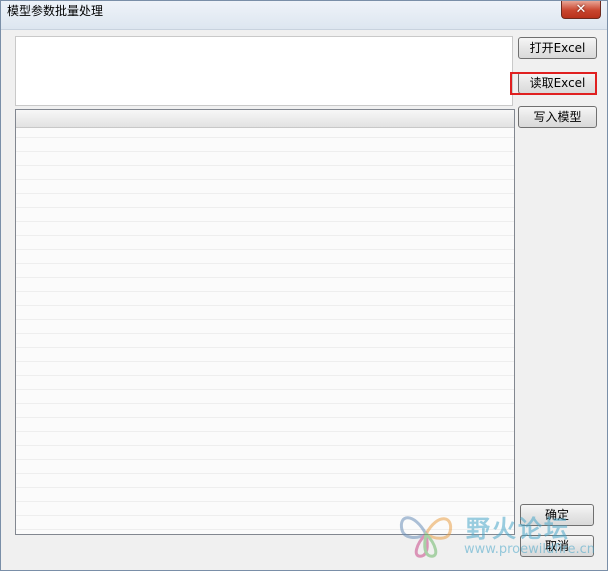 This screenshot has width=608, height=571. I want to click on cancel-button: 取消, so click(557, 546).